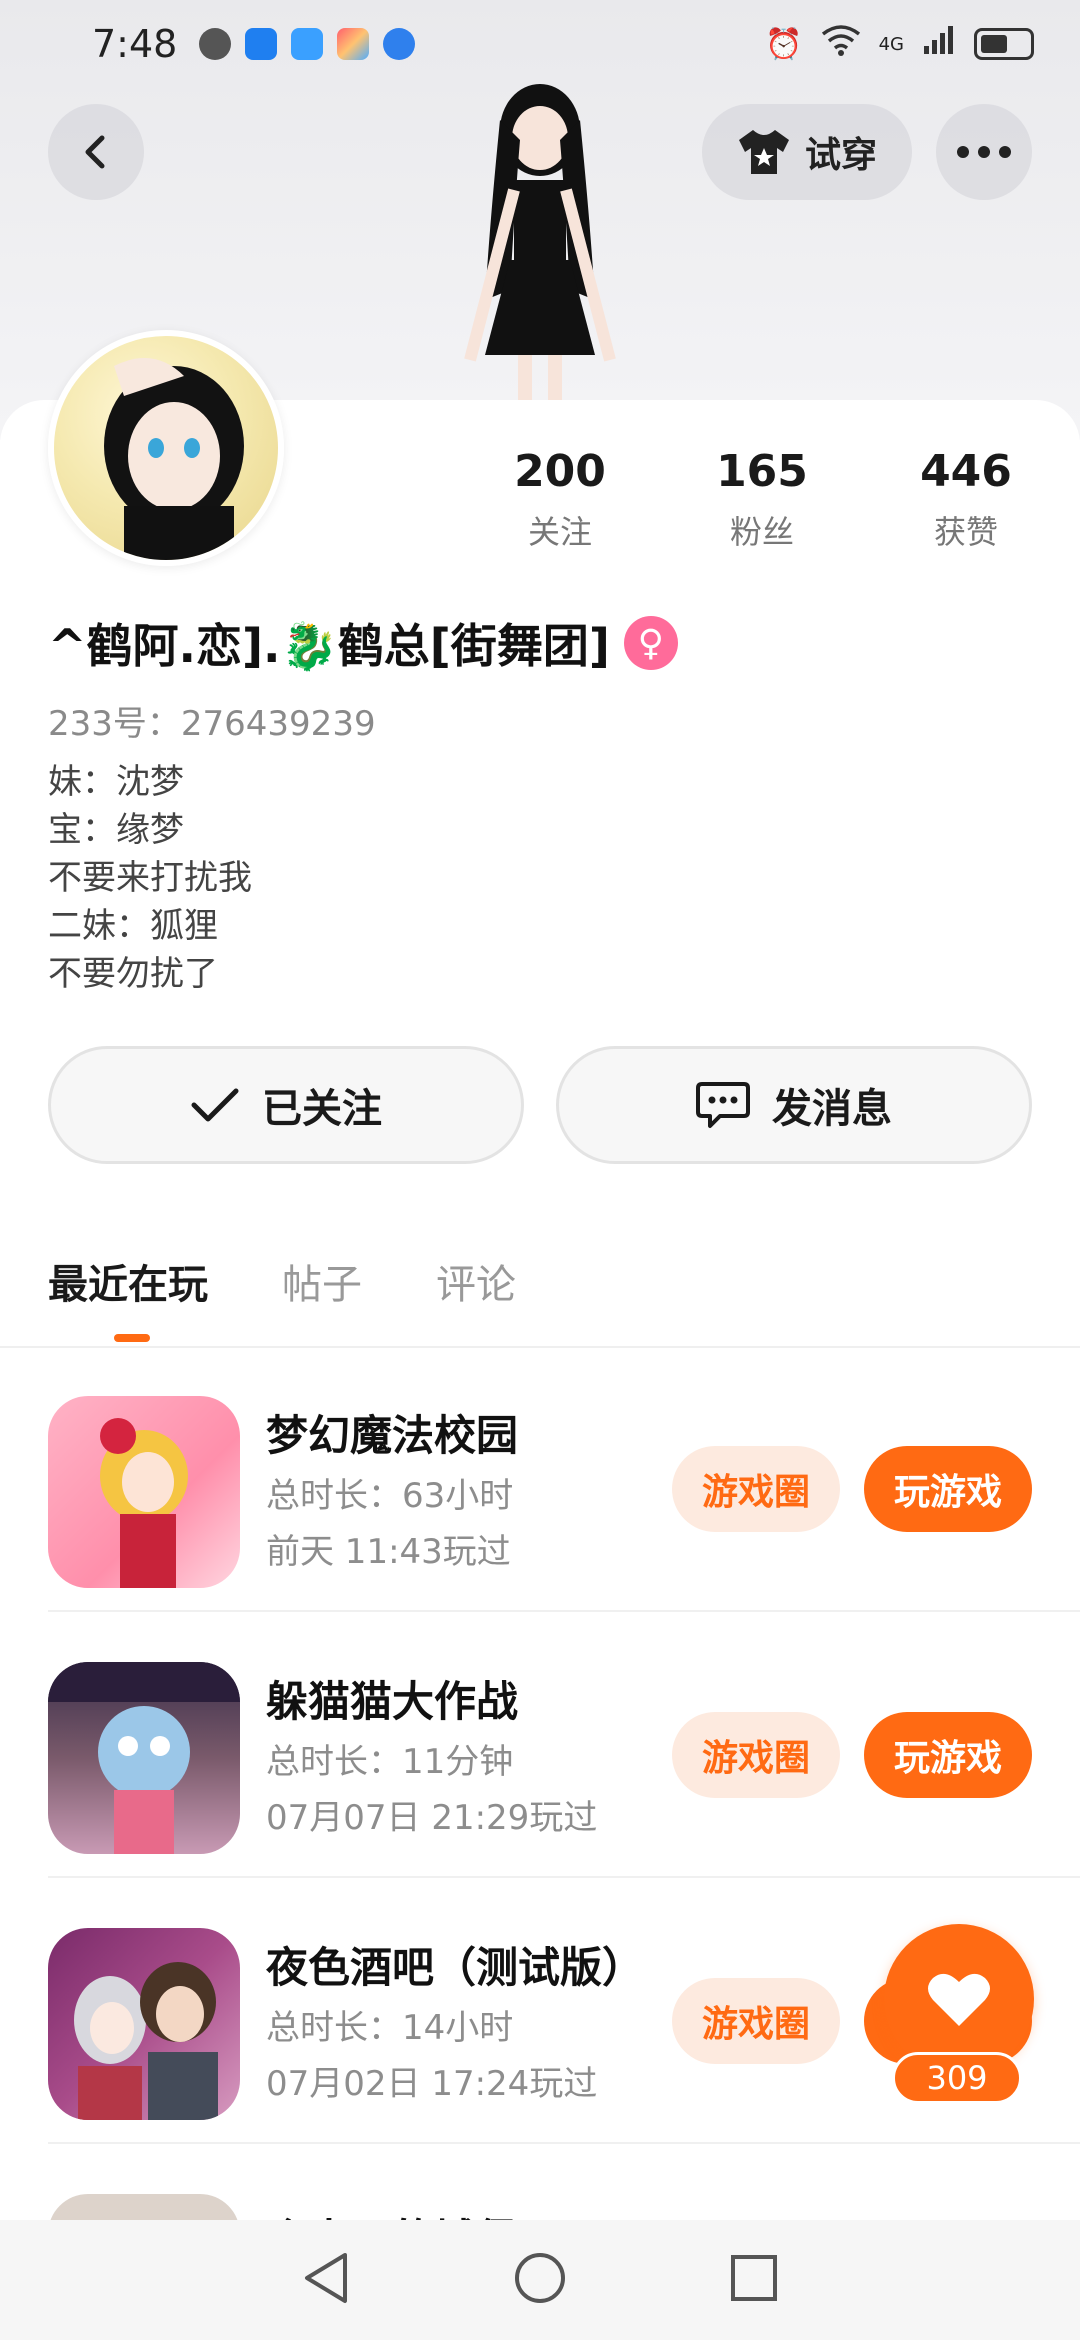 The height and width of the screenshot is (2340, 1080). What do you see at coordinates (116, 782) in the screenshot?
I see `bio-line: 妹：沈梦` at bounding box center [116, 782].